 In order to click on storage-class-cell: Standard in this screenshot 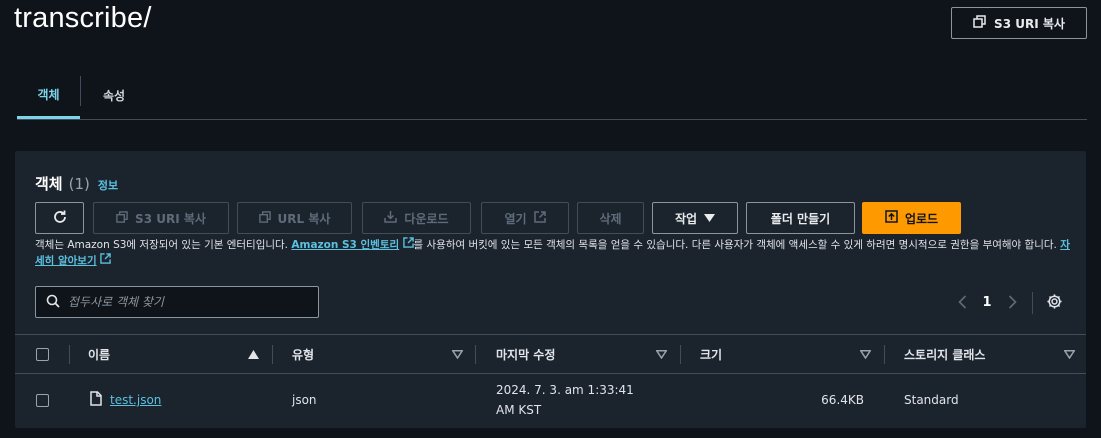, I will do `click(931, 400)`.